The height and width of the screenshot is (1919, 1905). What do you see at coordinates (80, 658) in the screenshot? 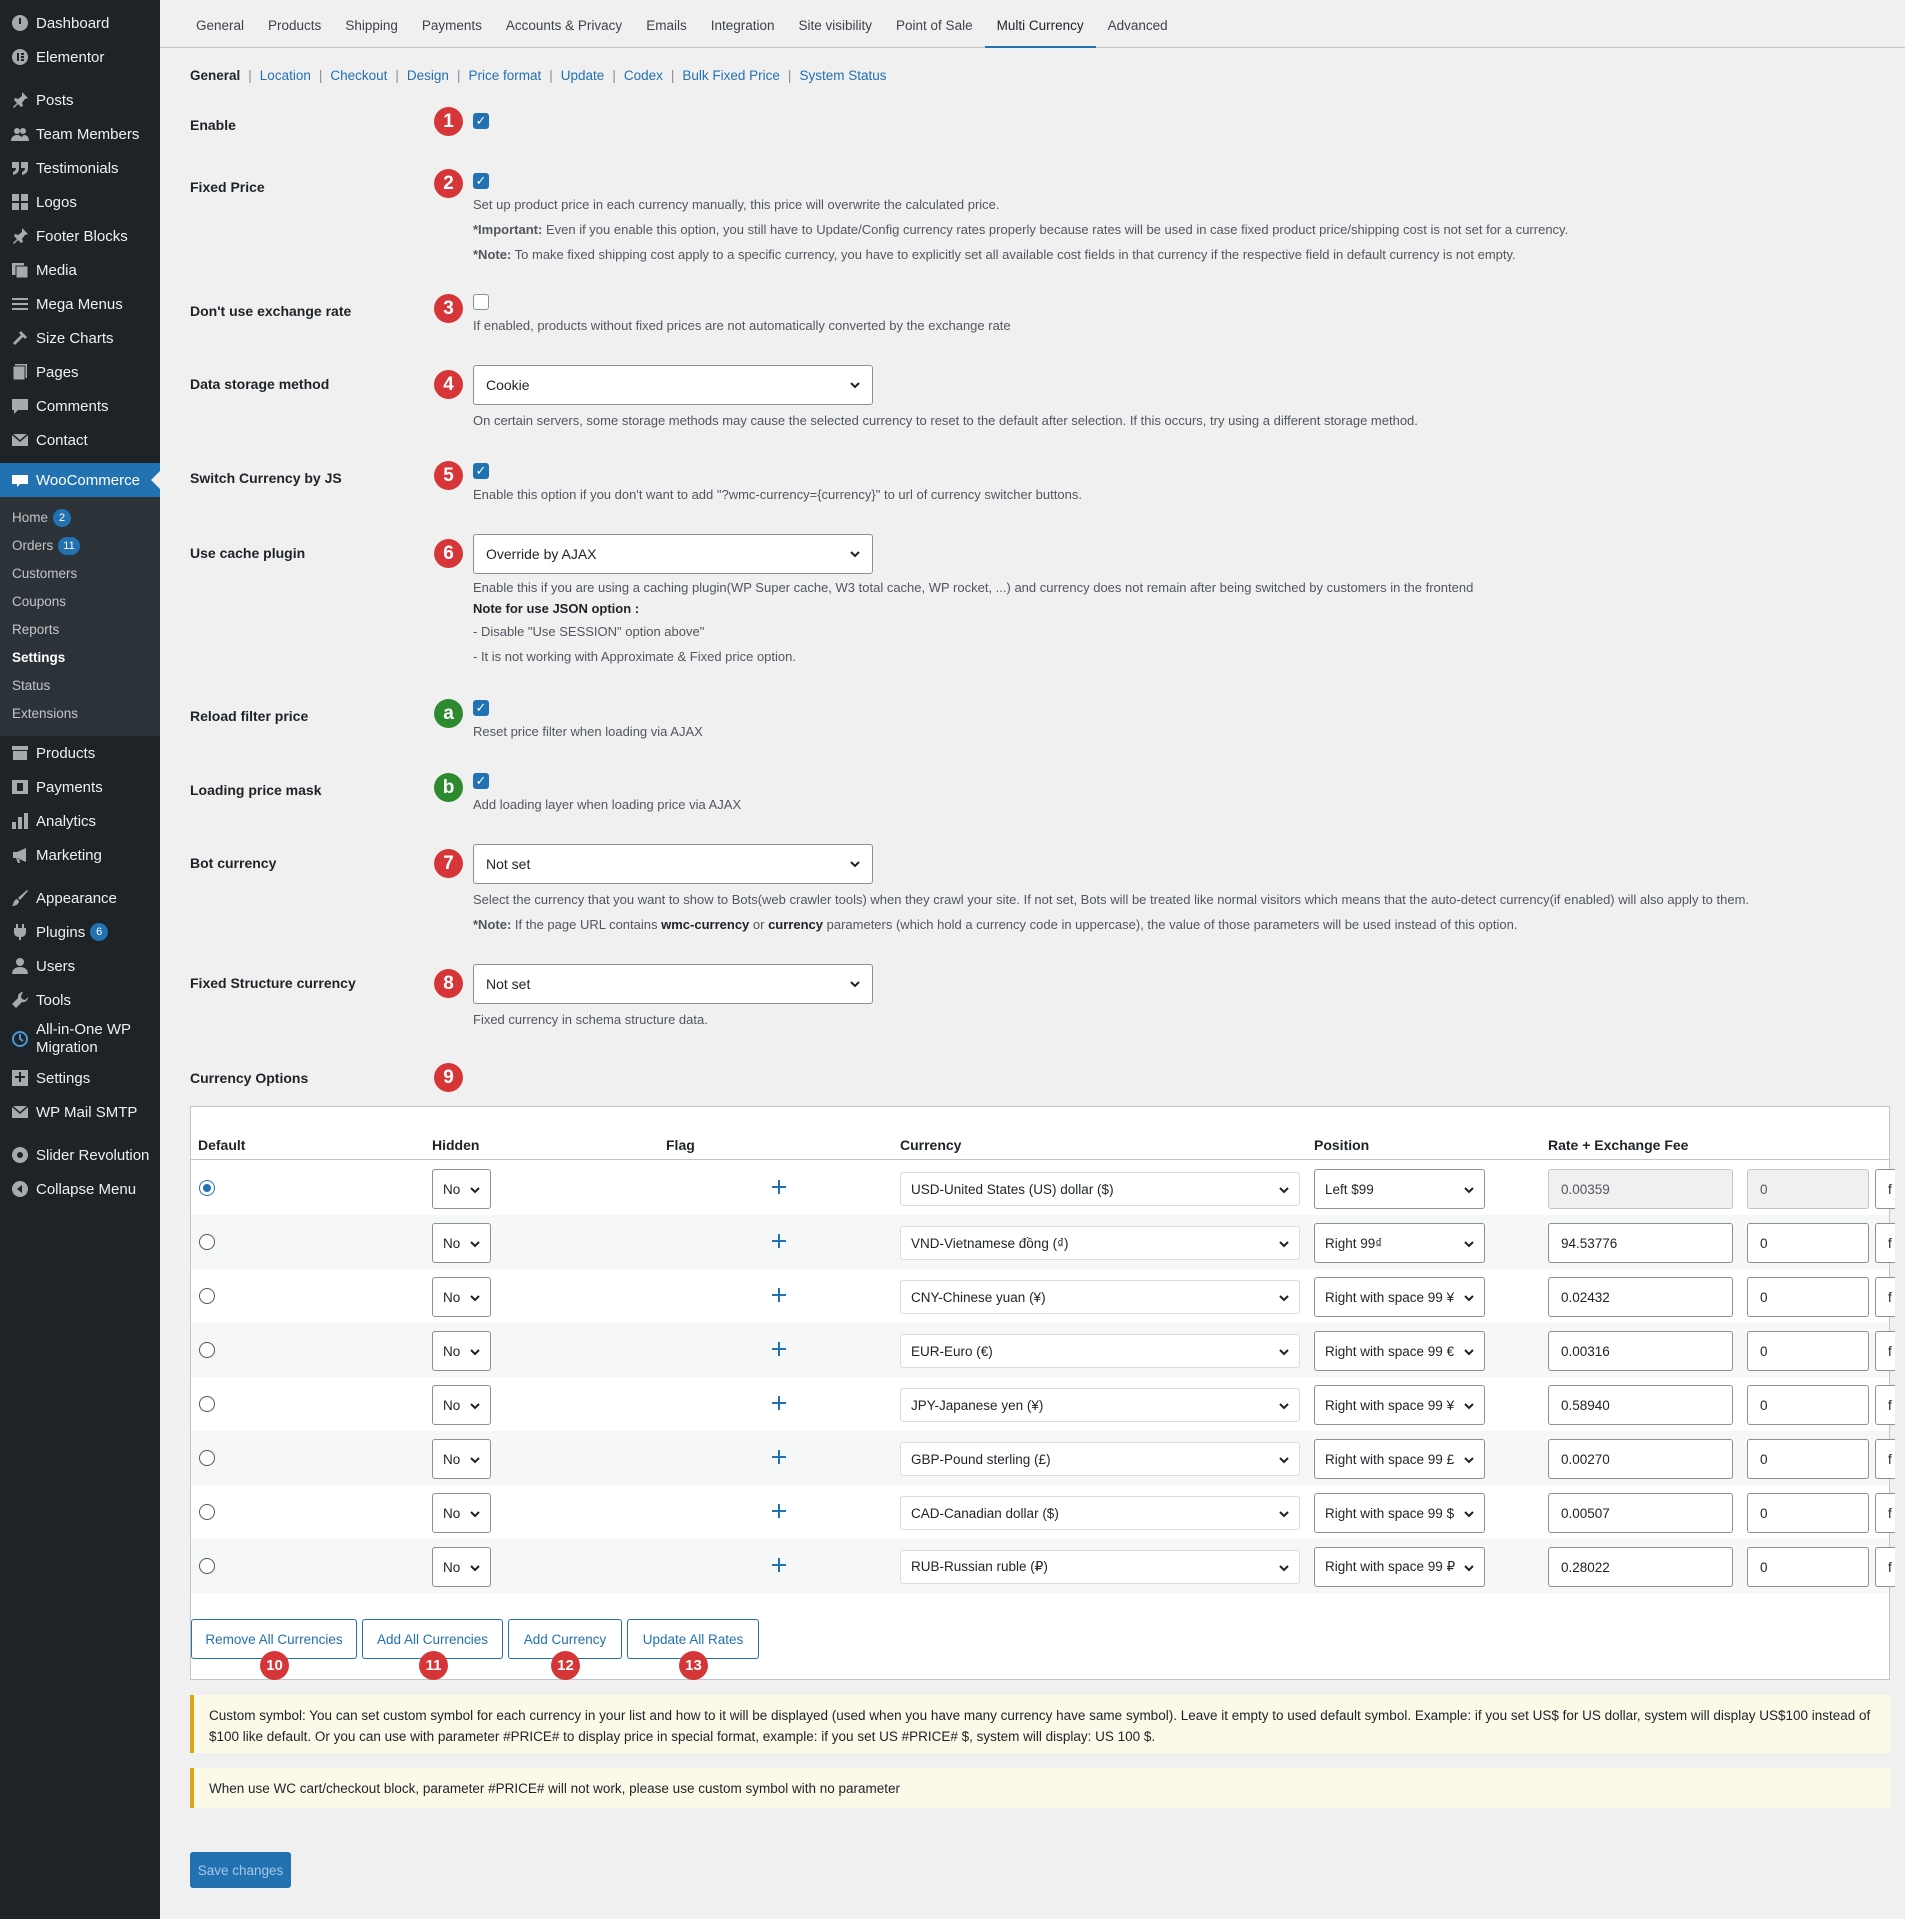
I see `submenu-item-settings: Settings` at bounding box center [80, 658].